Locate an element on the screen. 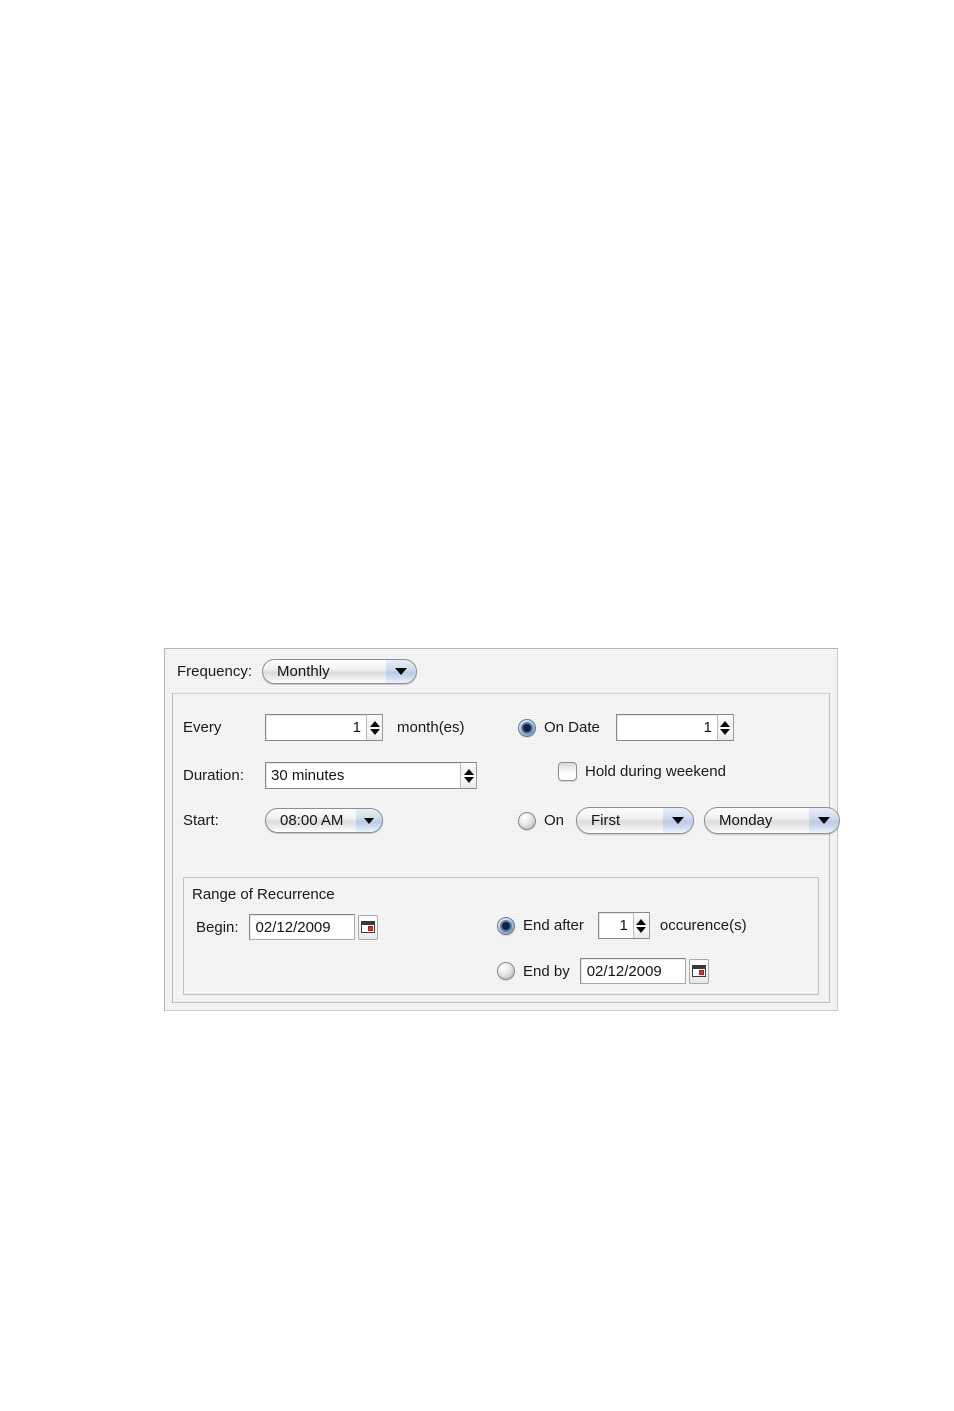 The width and height of the screenshot is (954, 1411). every-row: Every 1 month(es) is located at coordinates (324, 727).